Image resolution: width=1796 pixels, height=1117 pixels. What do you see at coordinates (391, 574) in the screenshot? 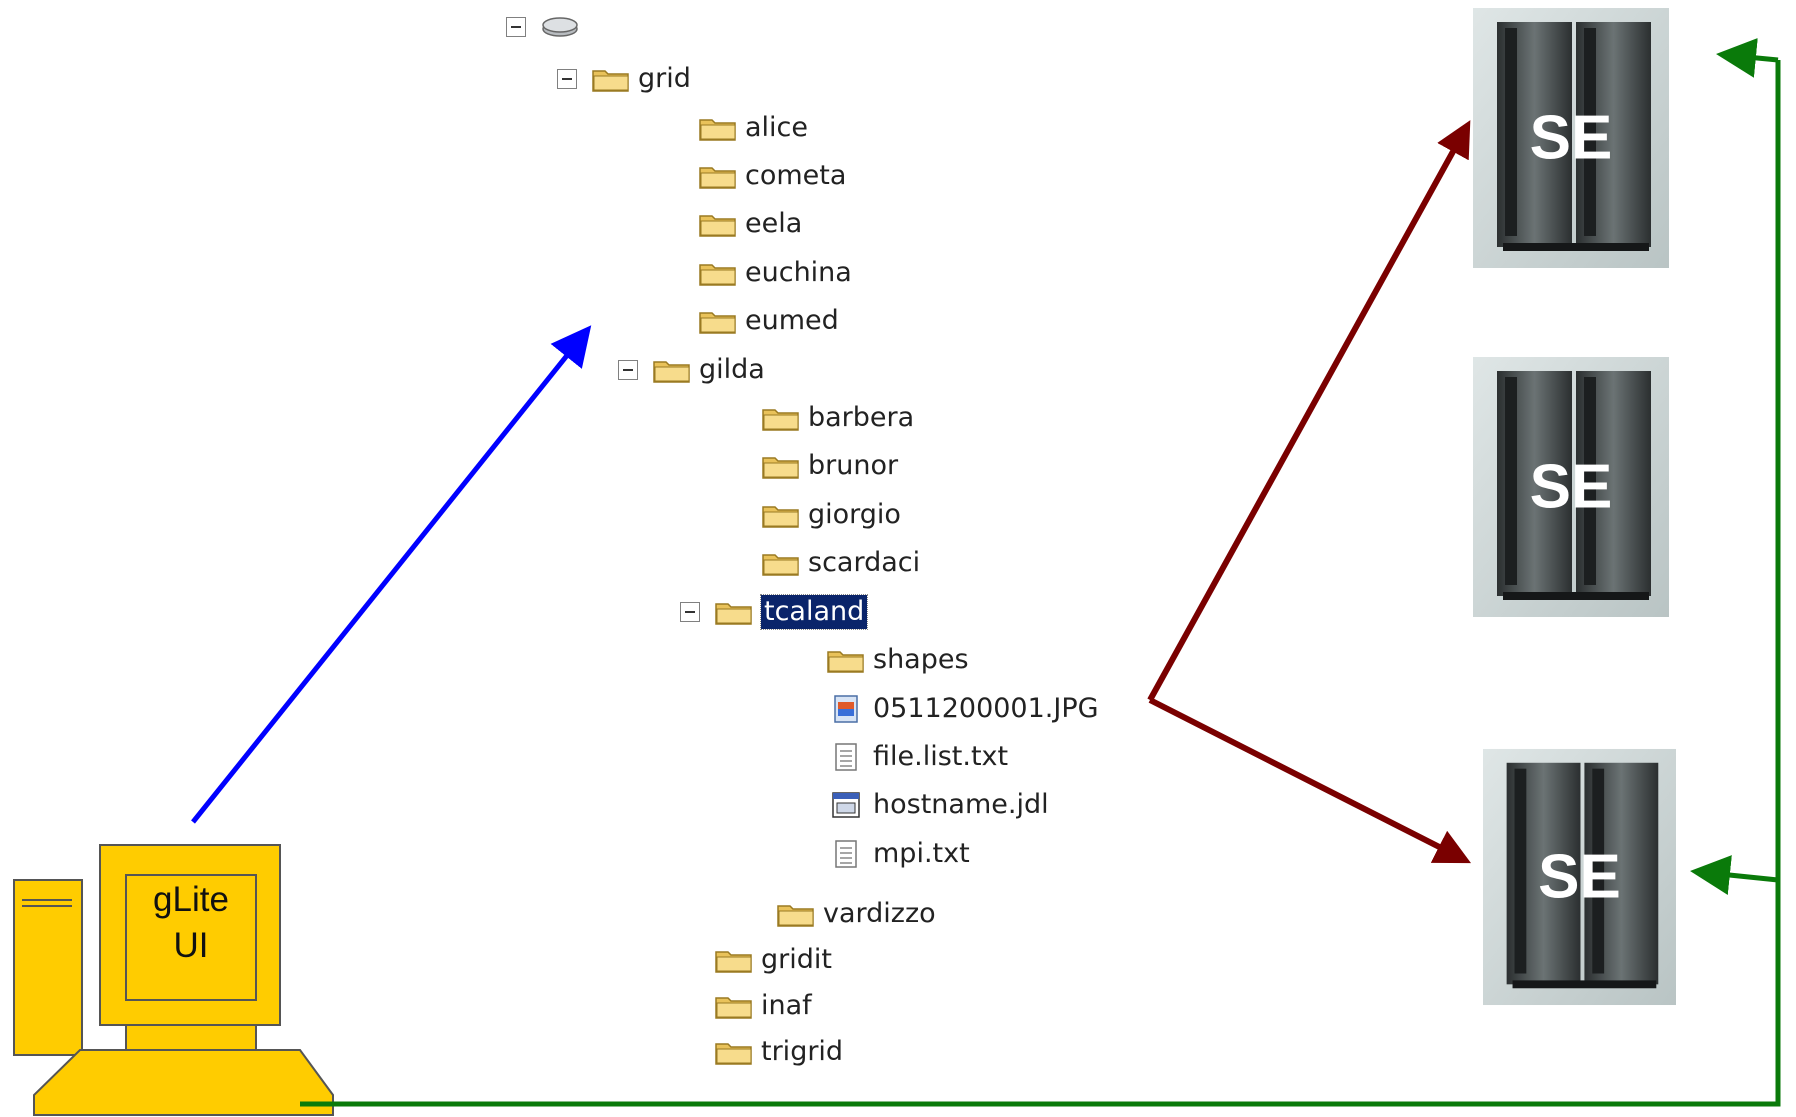
I see `blue-arrow-ui-to-catalog` at bounding box center [391, 574].